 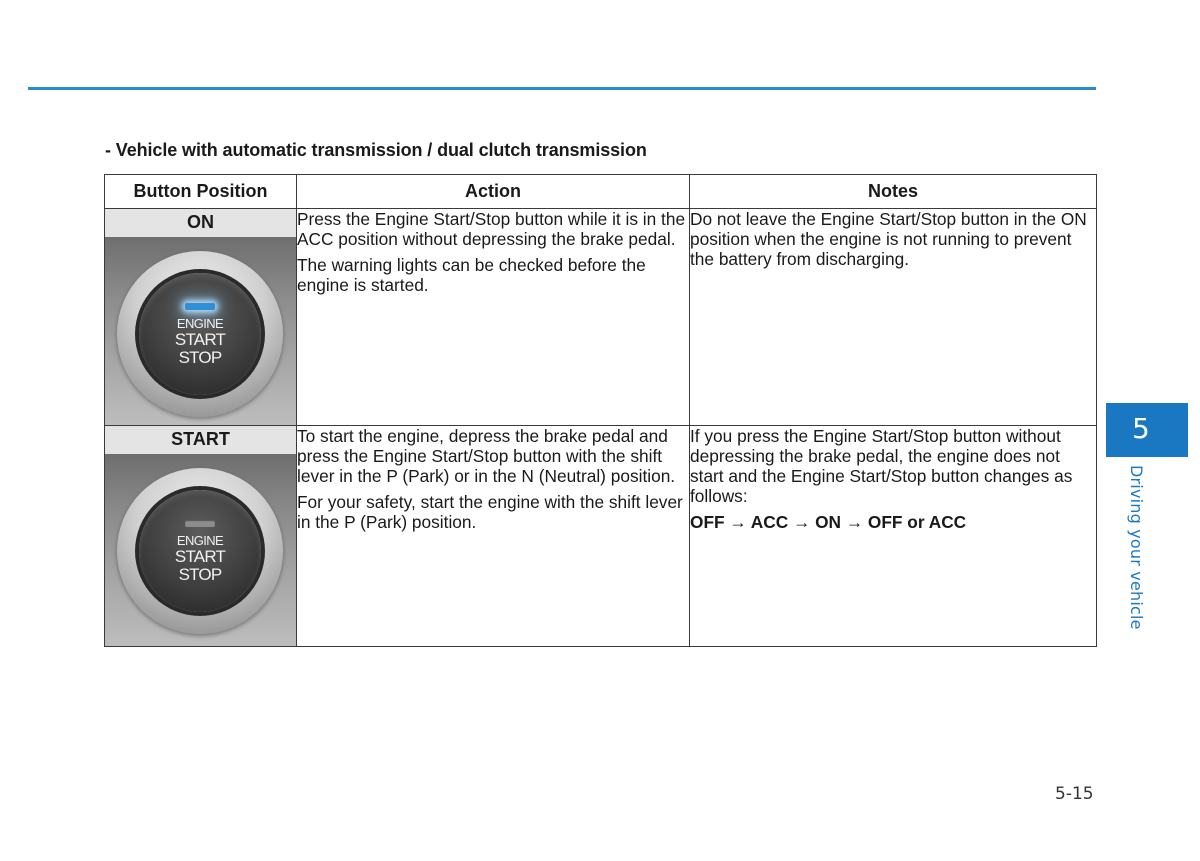 What do you see at coordinates (200, 440) in the screenshot?
I see `position-label: START` at bounding box center [200, 440].